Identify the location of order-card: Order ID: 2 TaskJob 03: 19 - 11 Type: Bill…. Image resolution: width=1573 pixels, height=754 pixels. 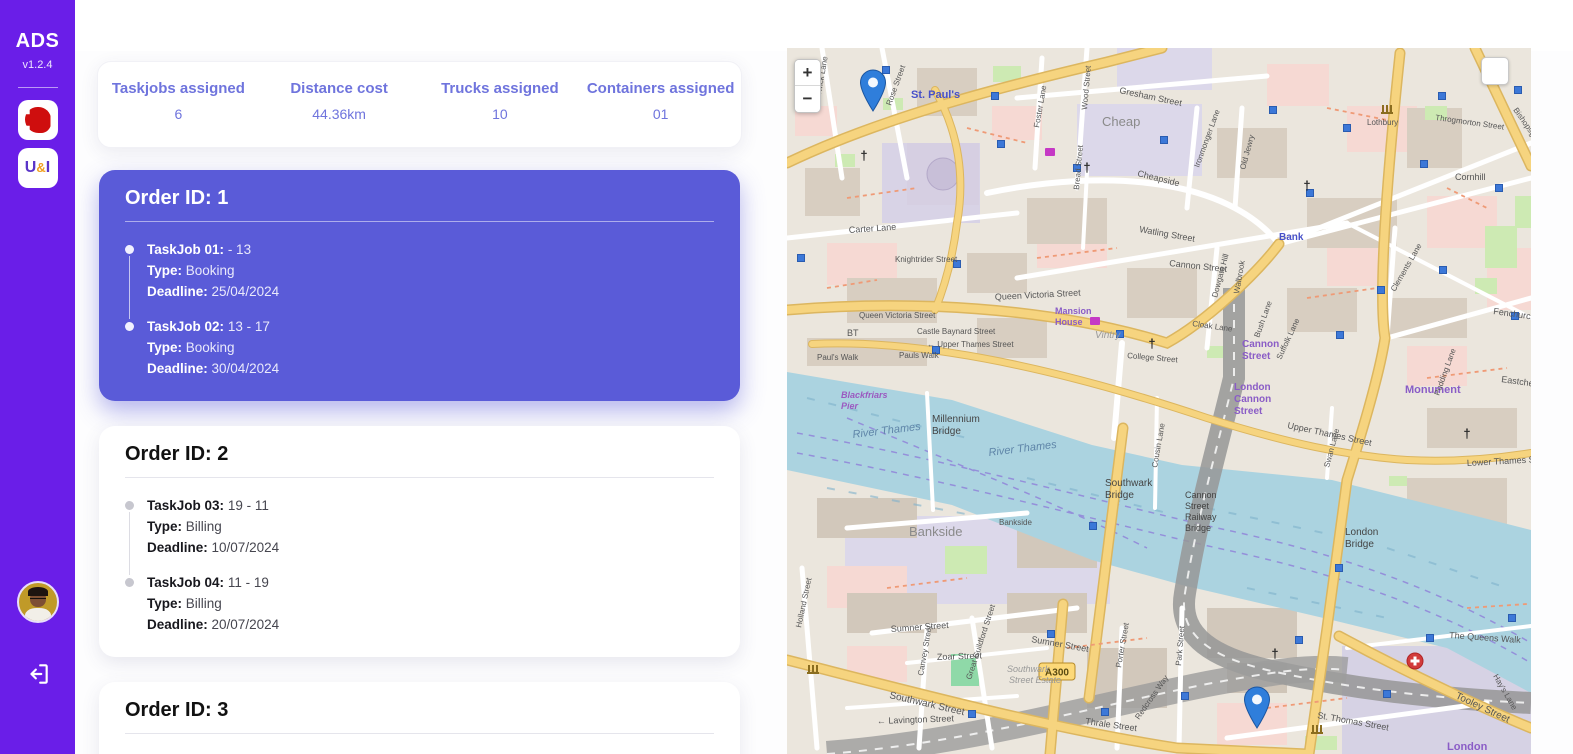
(419, 541).